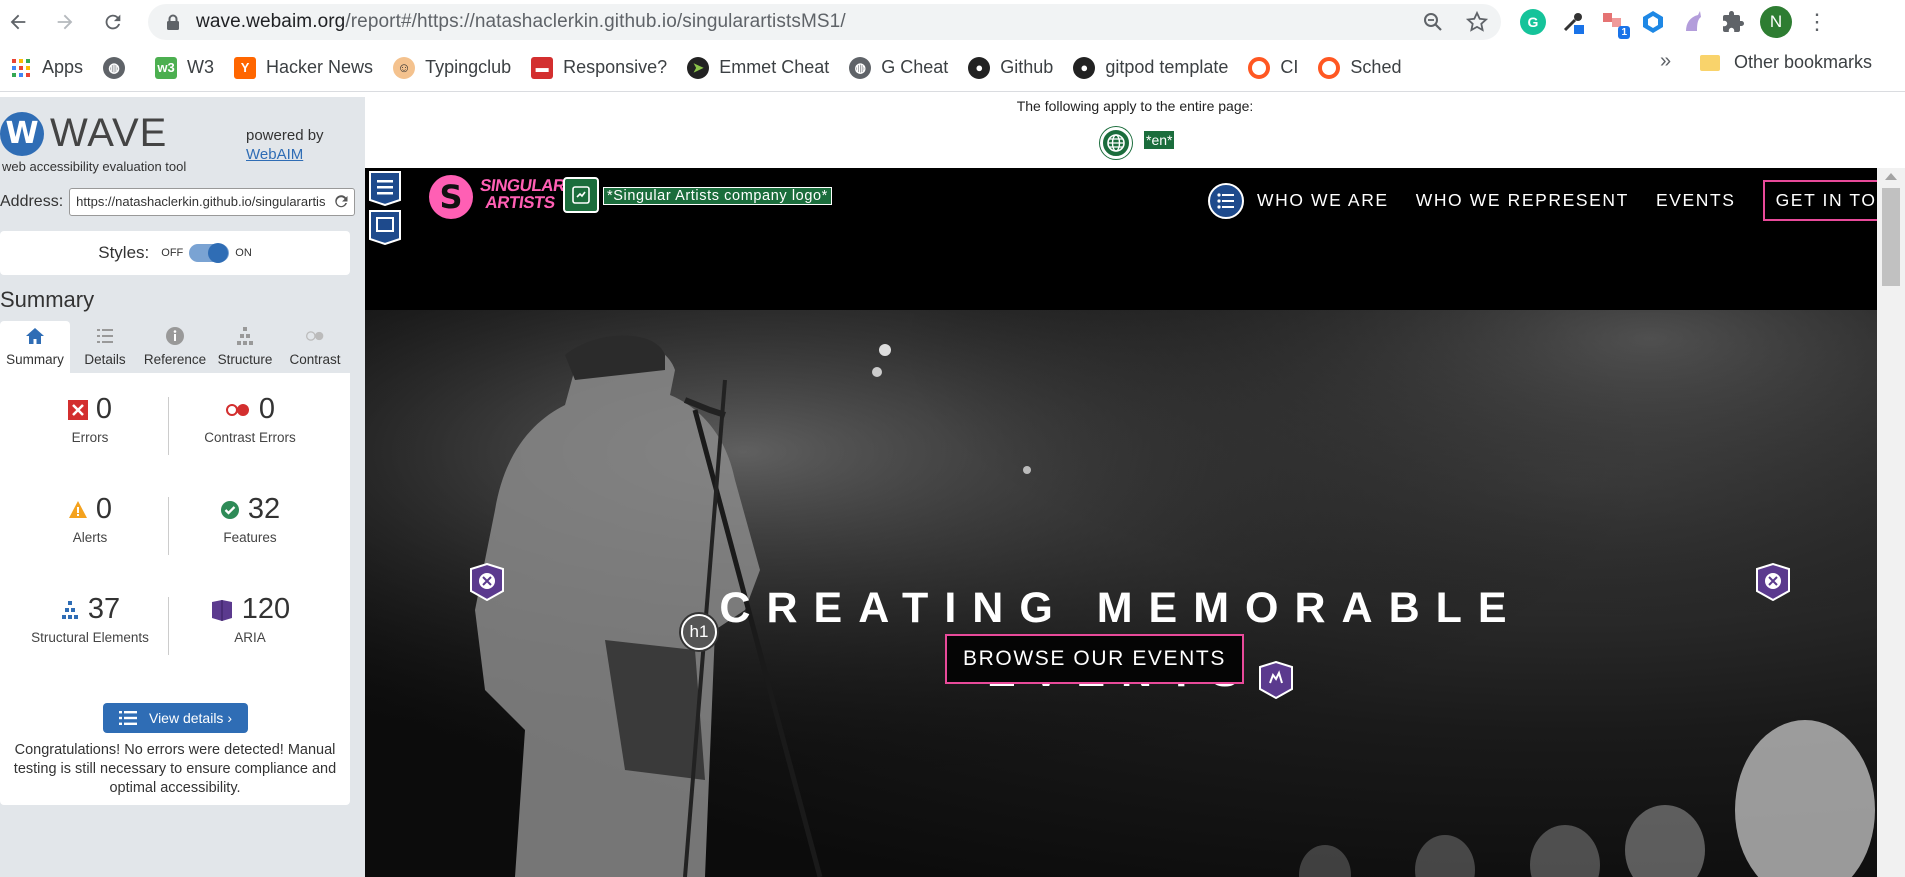 The width and height of the screenshot is (1905, 877). Describe the element at coordinates (452, 68) in the screenshot. I see `bookmark-typingclub: ☺ Typingclub` at that location.